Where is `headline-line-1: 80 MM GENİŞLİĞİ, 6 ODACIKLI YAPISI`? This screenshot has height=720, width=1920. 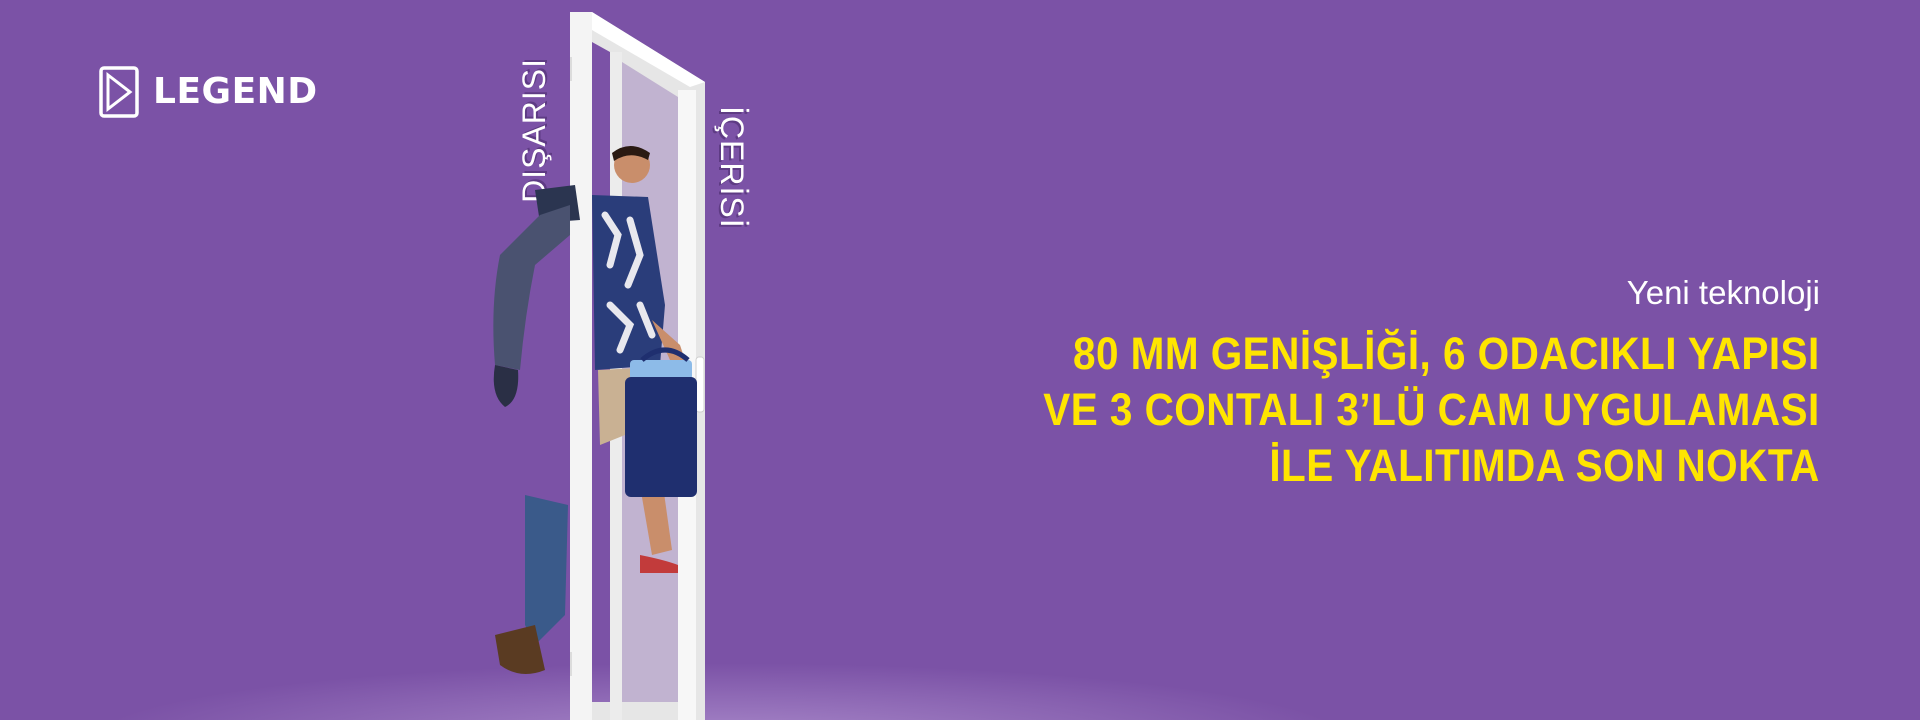 headline-line-1: 80 MM GENİŞLİĞİ, 6 ODACIKLI YAPISI is located at coordinates (1446, 353).